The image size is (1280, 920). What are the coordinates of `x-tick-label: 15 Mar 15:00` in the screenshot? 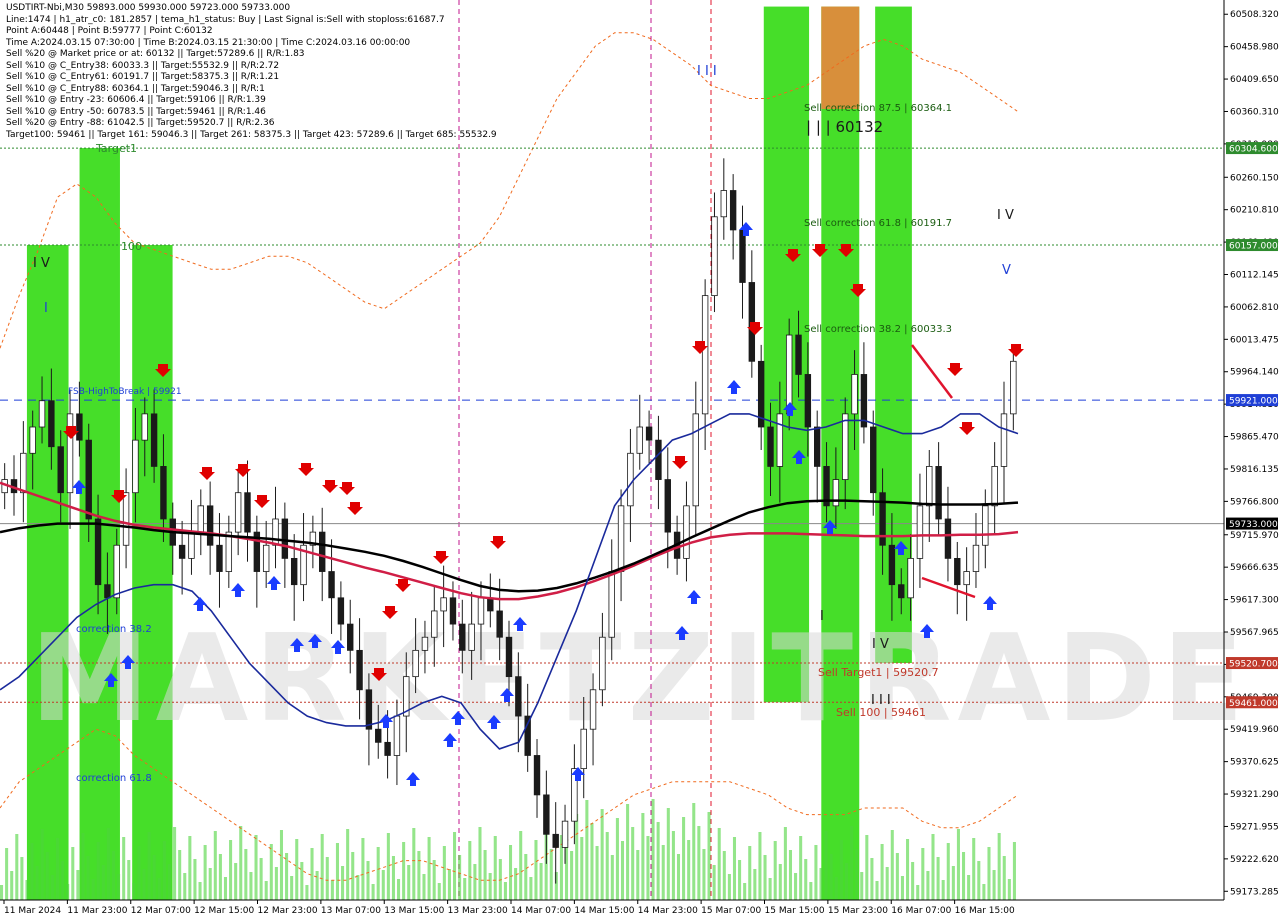 It's located at (795, 911).